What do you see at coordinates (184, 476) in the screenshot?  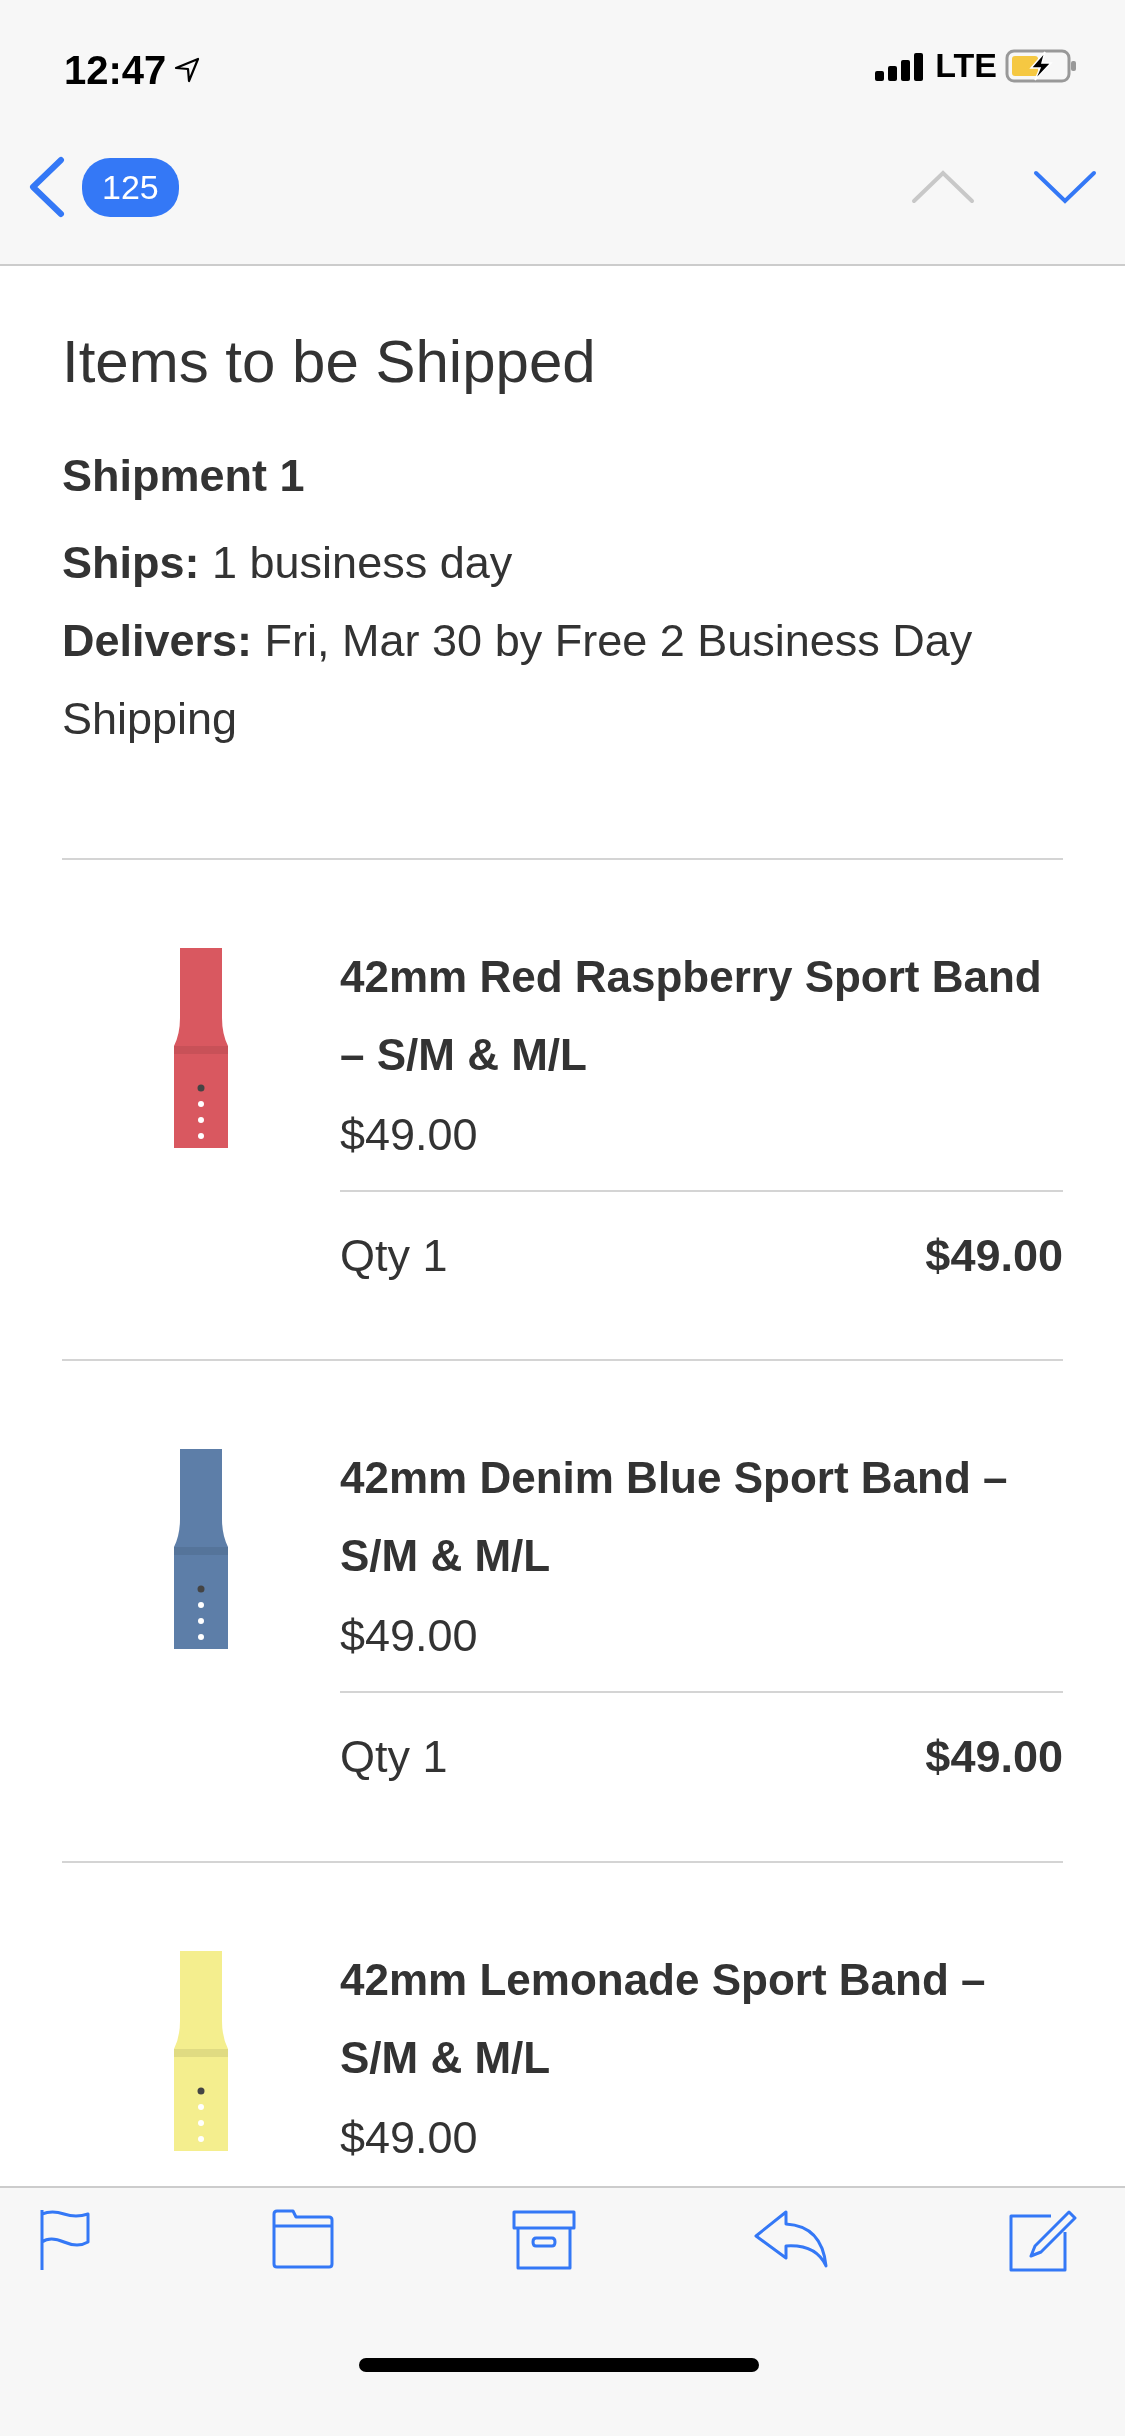 I see `shipment-title: Shipment 1` at bounding box center [184, 476].